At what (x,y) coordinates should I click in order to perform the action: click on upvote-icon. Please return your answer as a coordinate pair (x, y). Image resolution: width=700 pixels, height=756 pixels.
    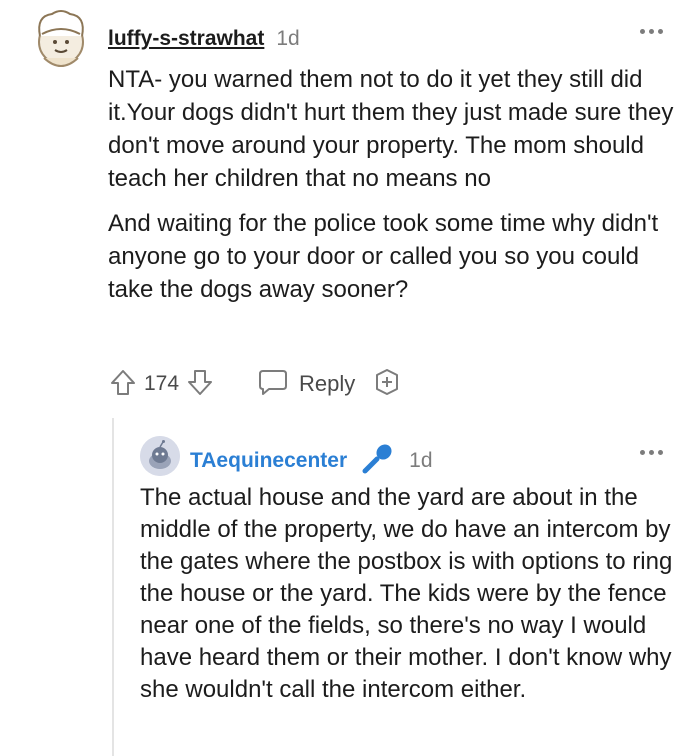
    Looking at the image, I should click on (123, 384).